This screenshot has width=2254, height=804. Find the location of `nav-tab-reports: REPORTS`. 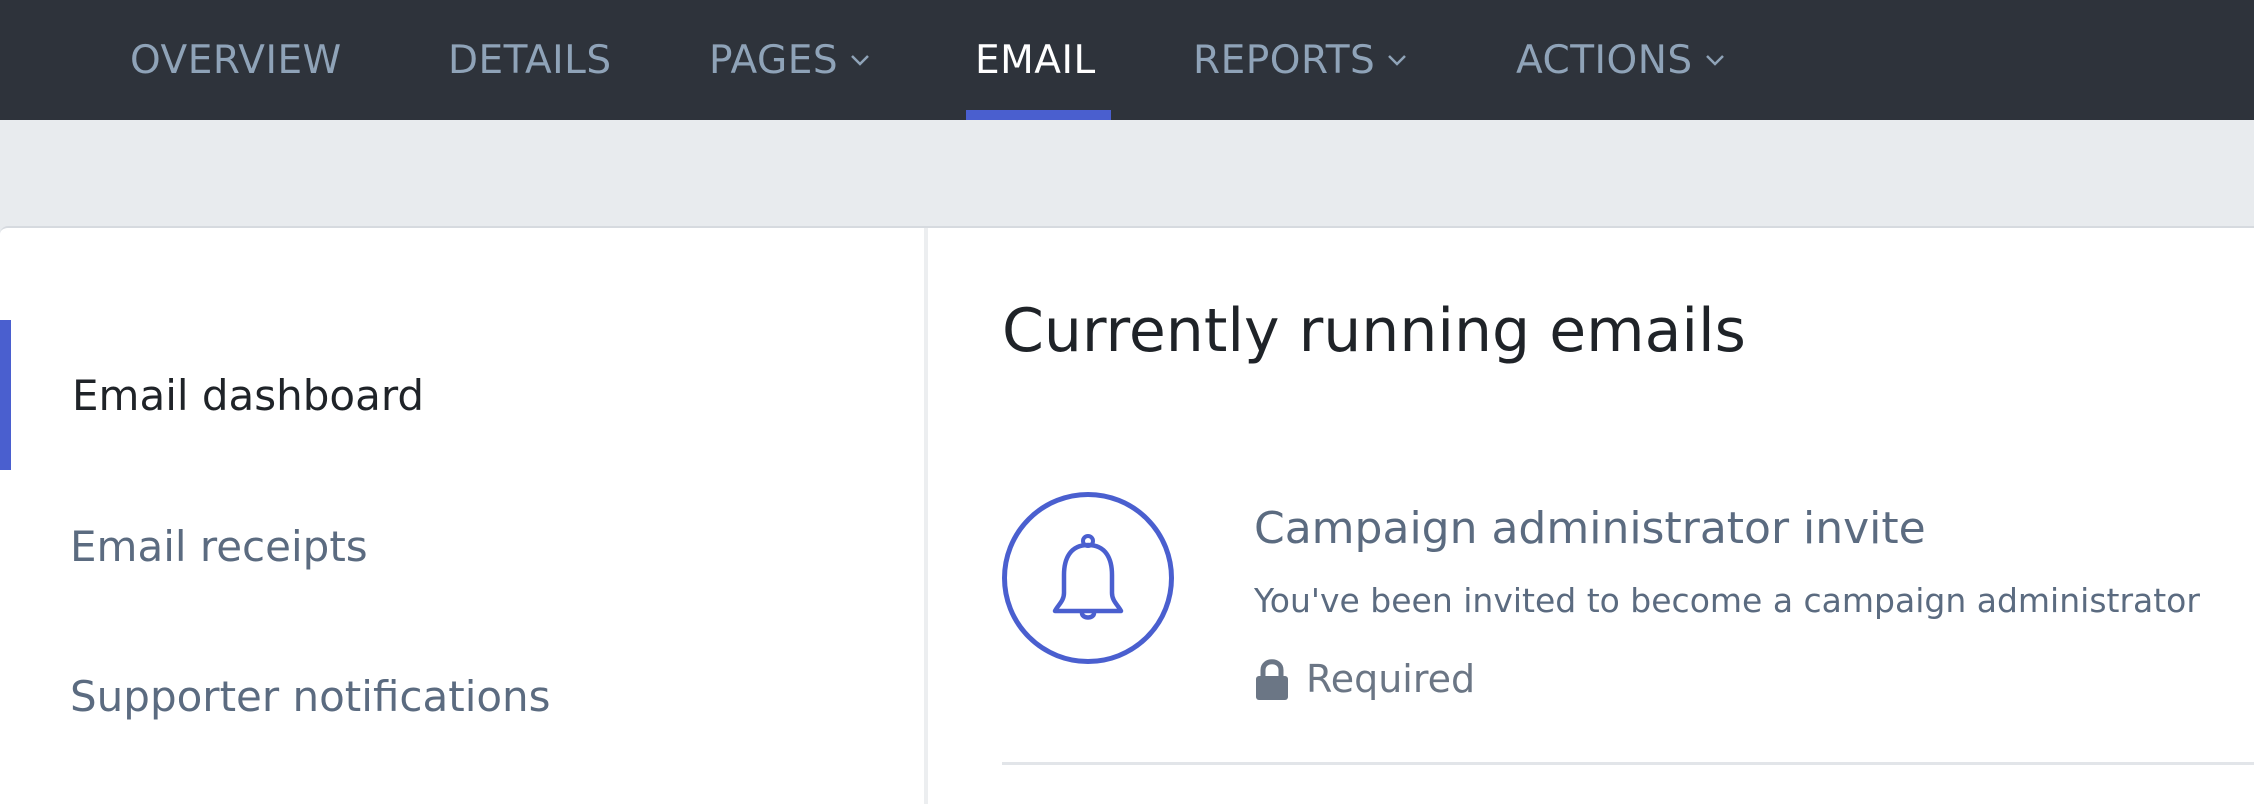

nav-tab-reports: REPORTS is located at coordinates (1300, 60).